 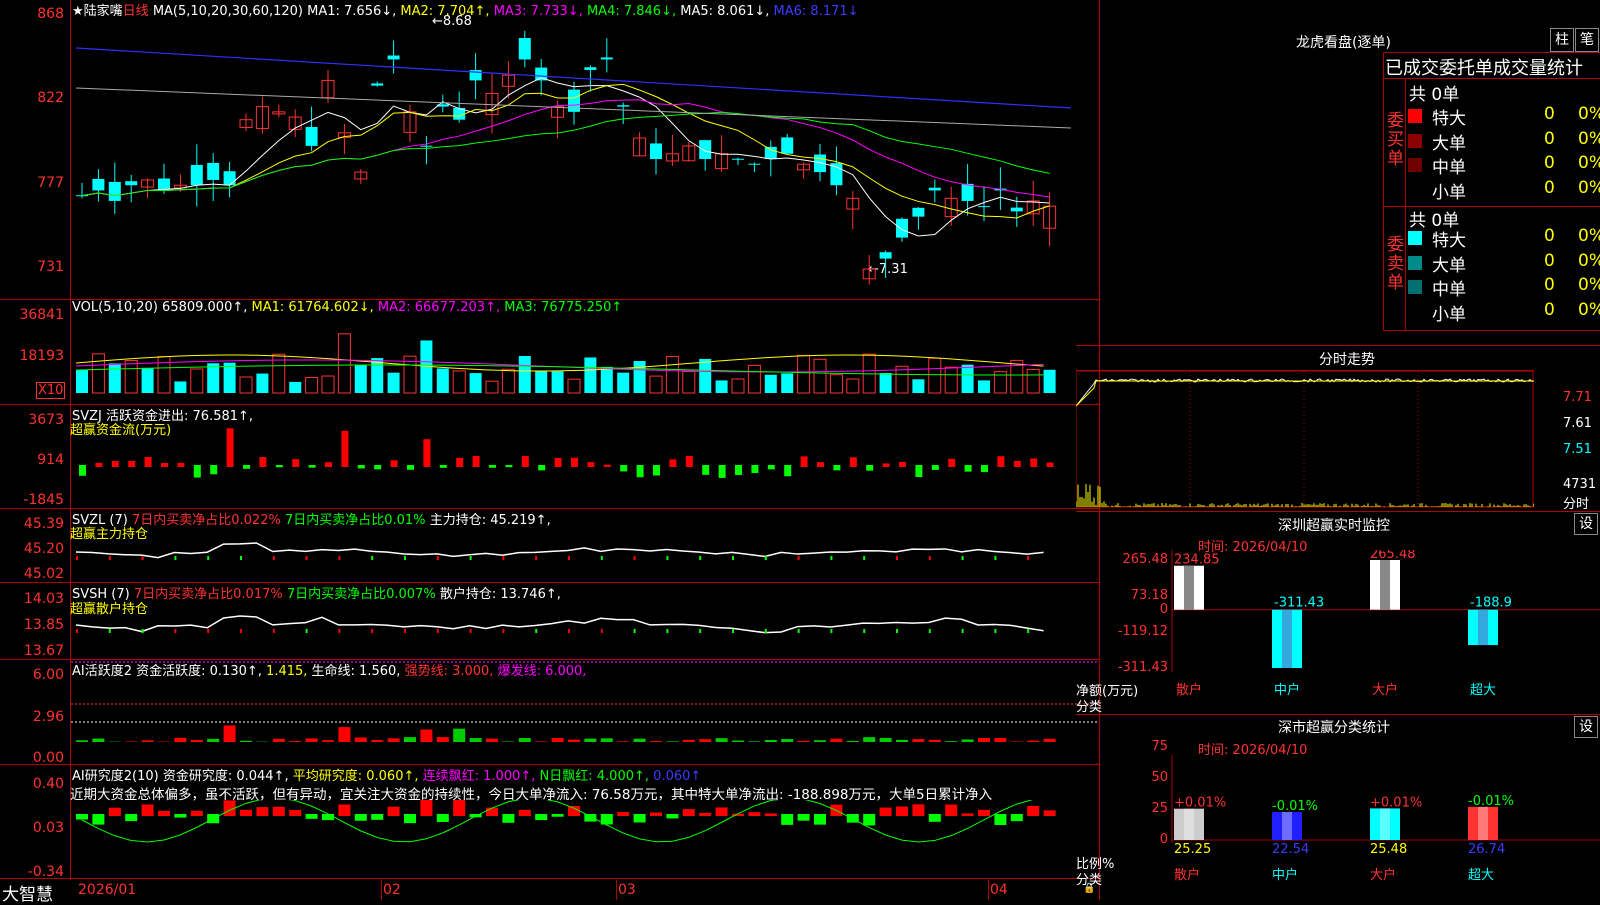 What do you see at coordinates (1305, 439) in the screenshot?
I see `intraday-chart` at bounding box center [1305, 439].